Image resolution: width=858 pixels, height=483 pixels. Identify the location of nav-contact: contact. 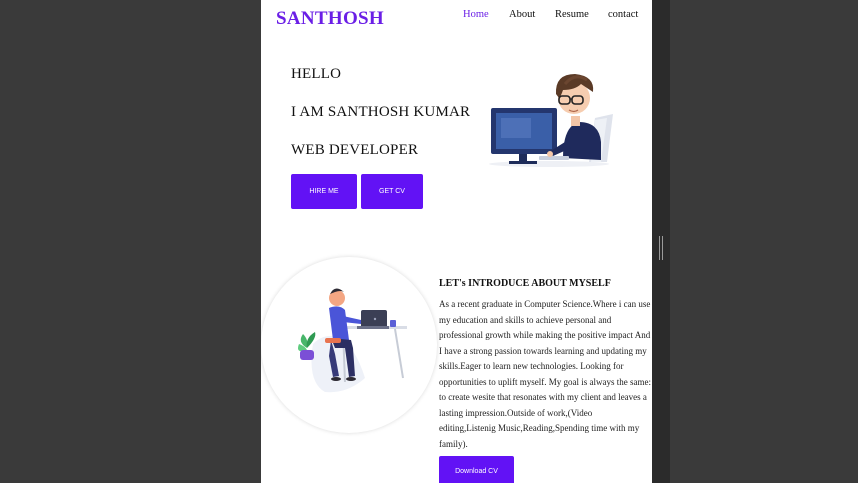
(623, 14).